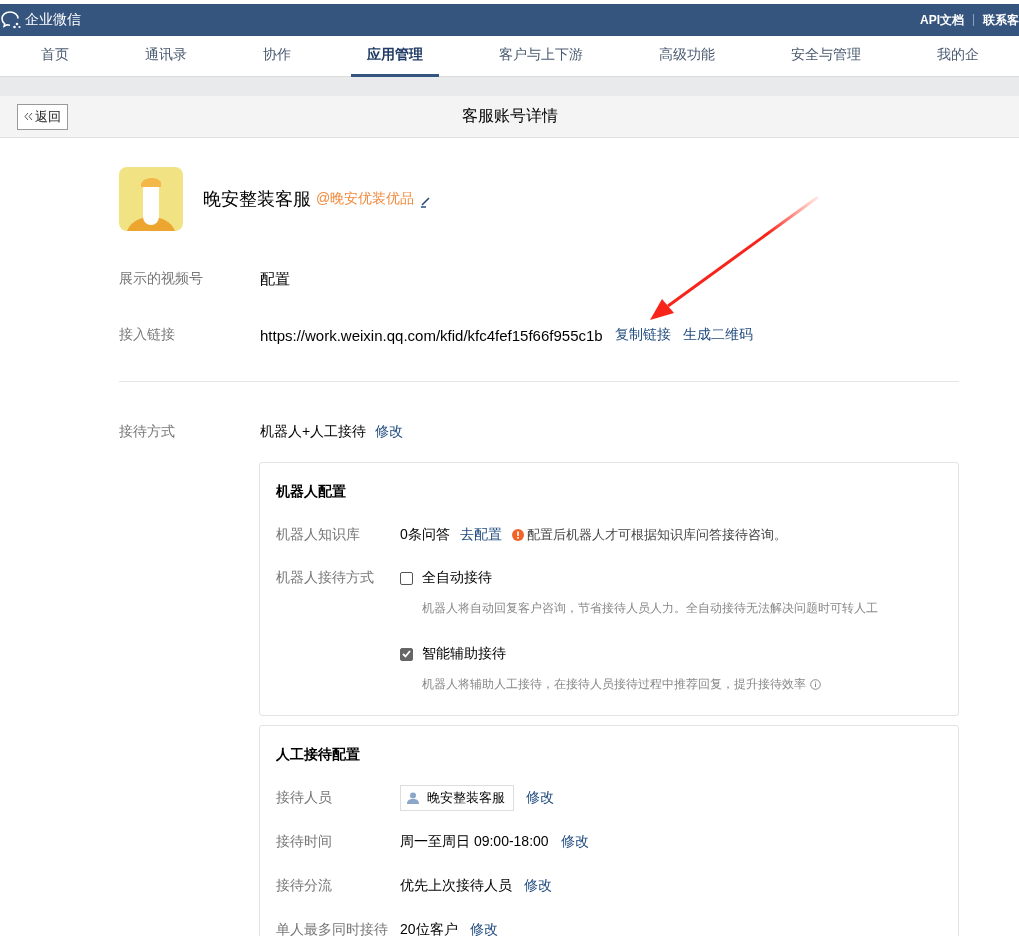 This screenshot has height=936, width=1019. What do you see at coordinates (958, 56) in the screenshot?
I see `nav-tab: 我的企` at bounding box center [958, 56].